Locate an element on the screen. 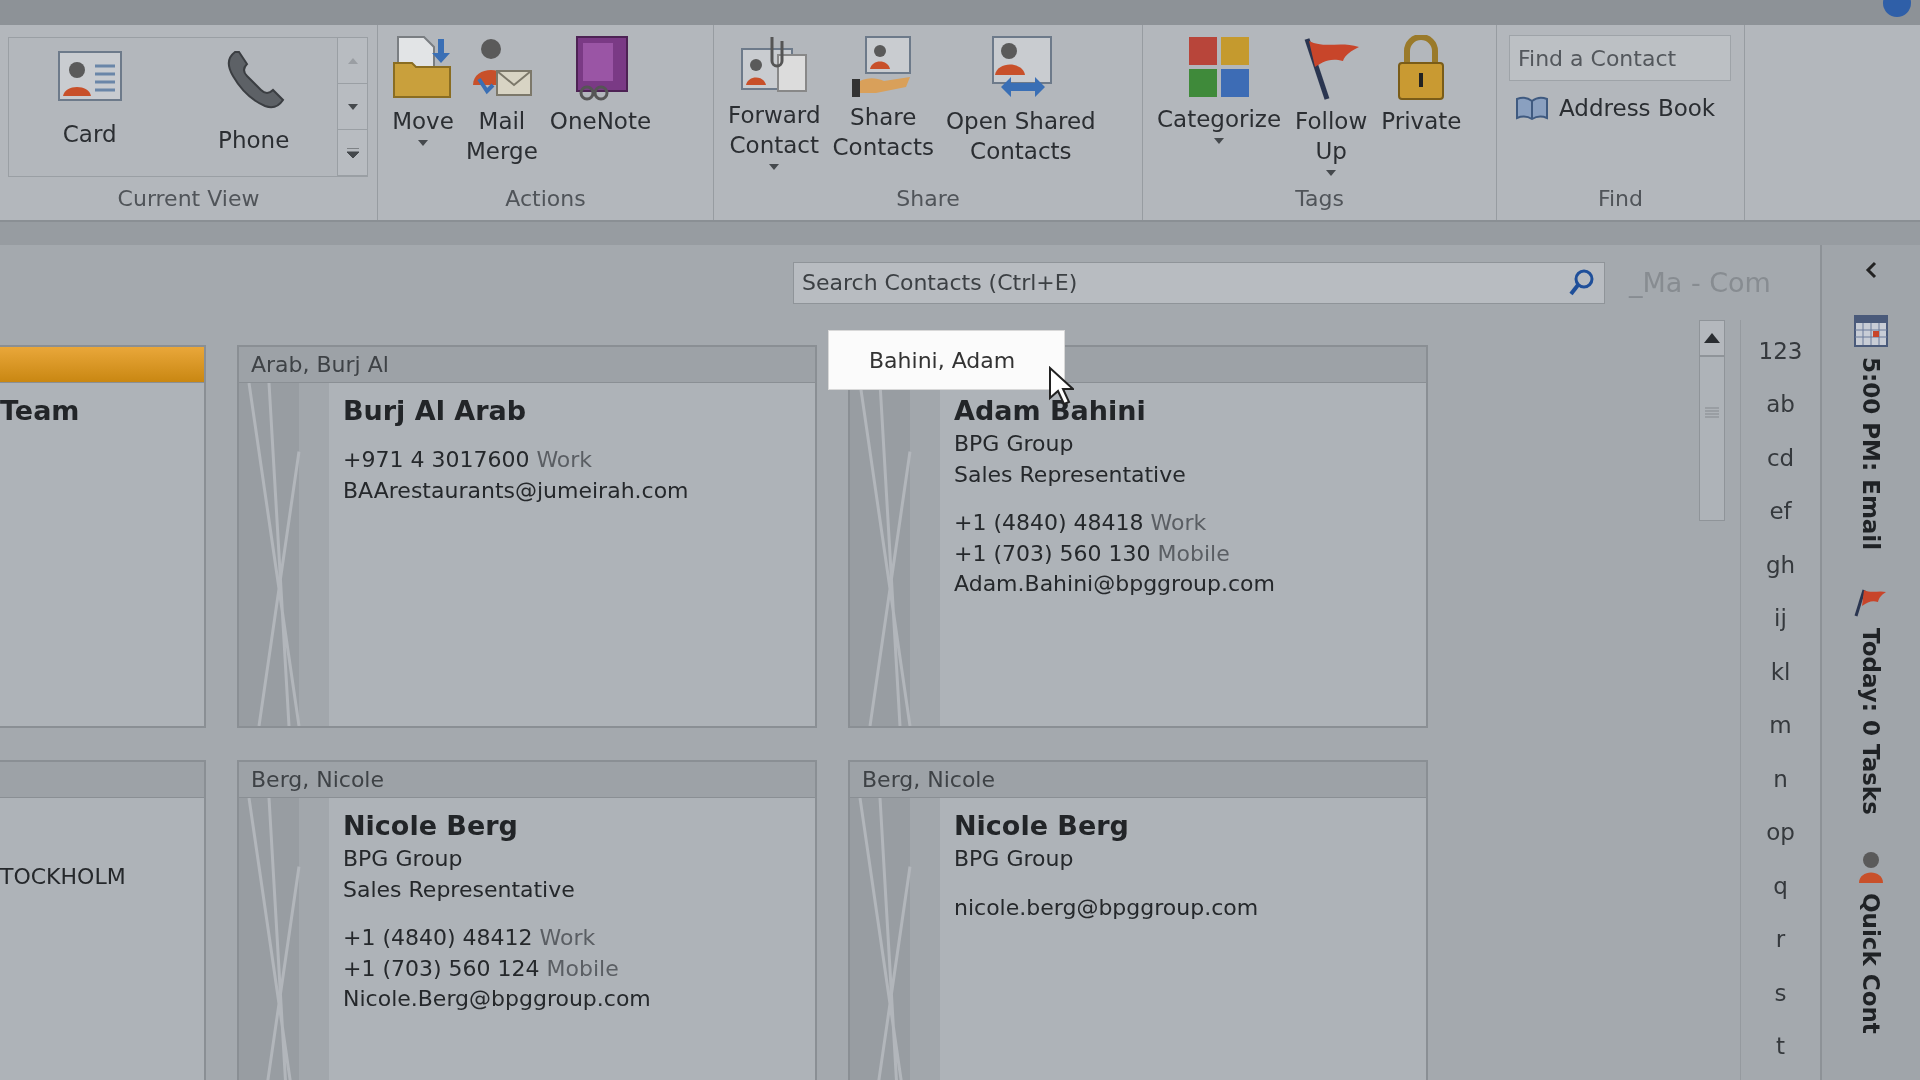 This screenshot has width=1920, height=1080. index-letter-button: ab is located at coordinates (1780, 404).